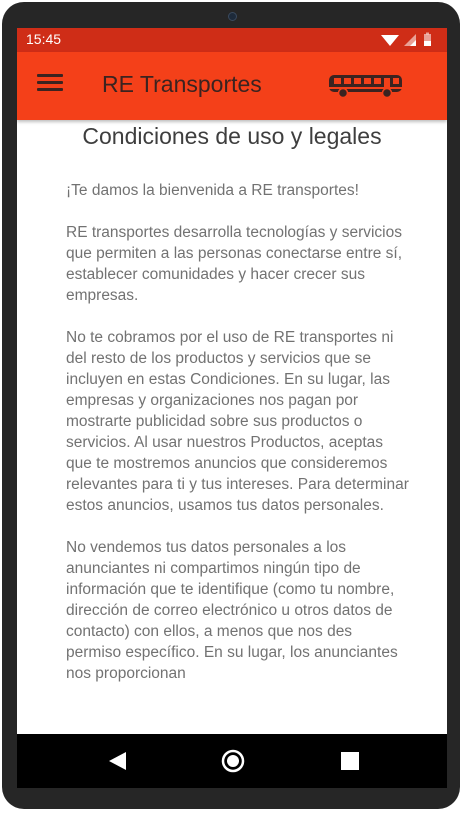 This screenshot has height=813, width=464. I want to click on recents-button, so click(350, 761).